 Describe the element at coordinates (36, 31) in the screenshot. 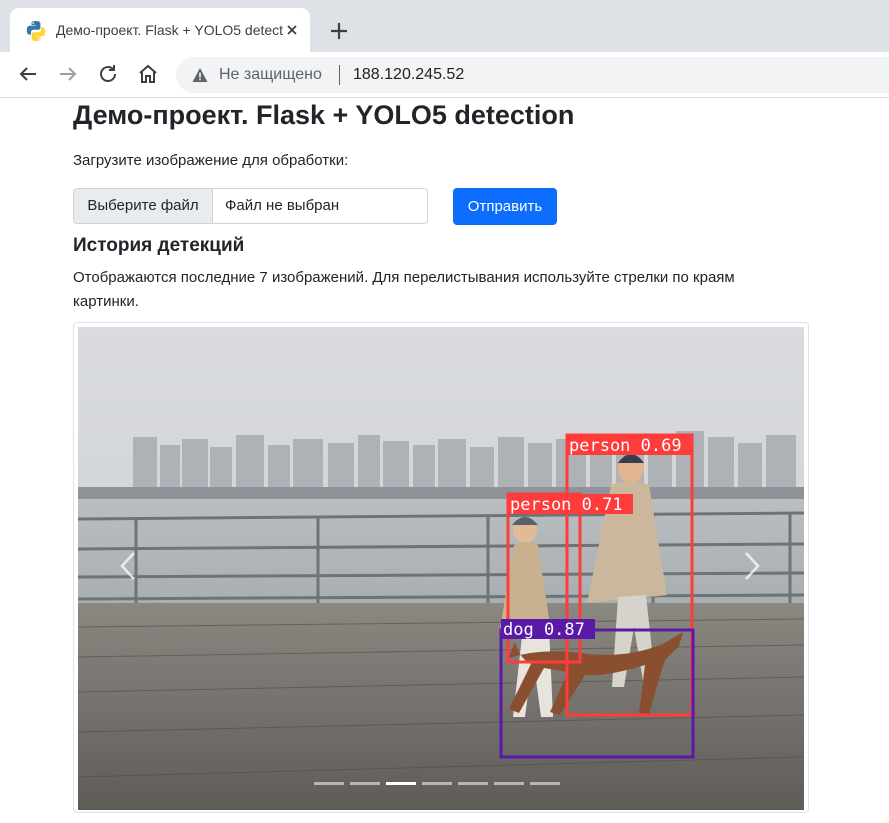

I see `python-logo-icon` at that location.